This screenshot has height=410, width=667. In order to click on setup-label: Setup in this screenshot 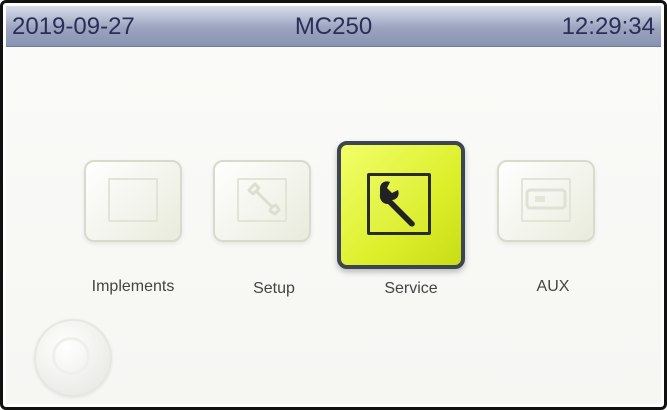, I will do `click(274, 288)`.